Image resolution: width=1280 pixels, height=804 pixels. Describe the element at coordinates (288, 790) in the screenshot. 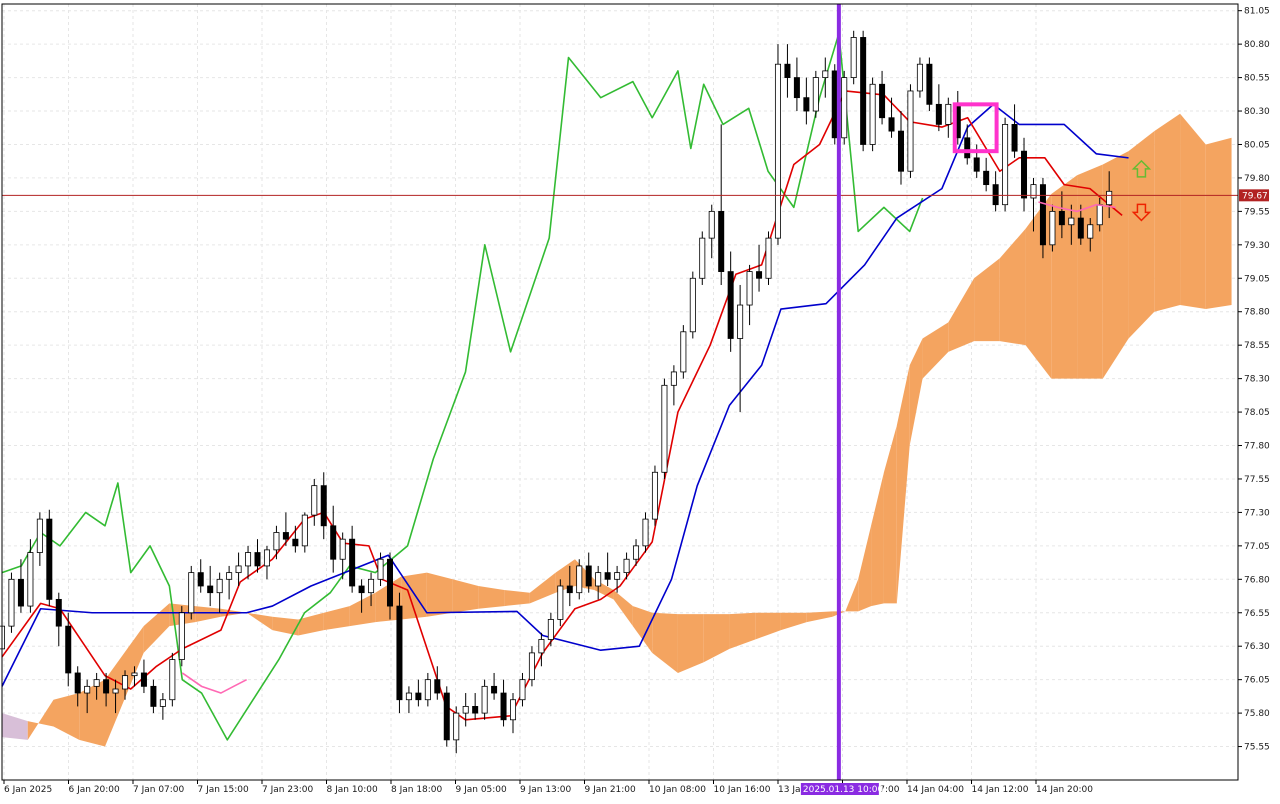

I see `x-tick-label: 7 Jan 23:00` at that location.